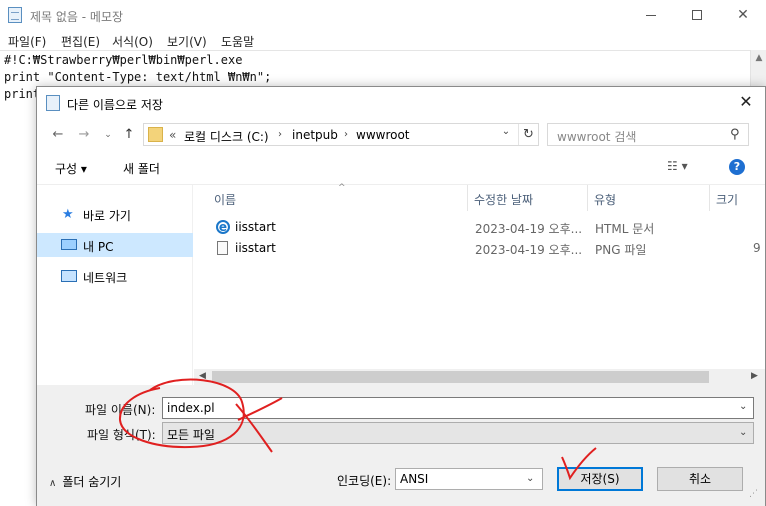  I want to click on encoding-select: ANSI ⌄, so click(469, 479).